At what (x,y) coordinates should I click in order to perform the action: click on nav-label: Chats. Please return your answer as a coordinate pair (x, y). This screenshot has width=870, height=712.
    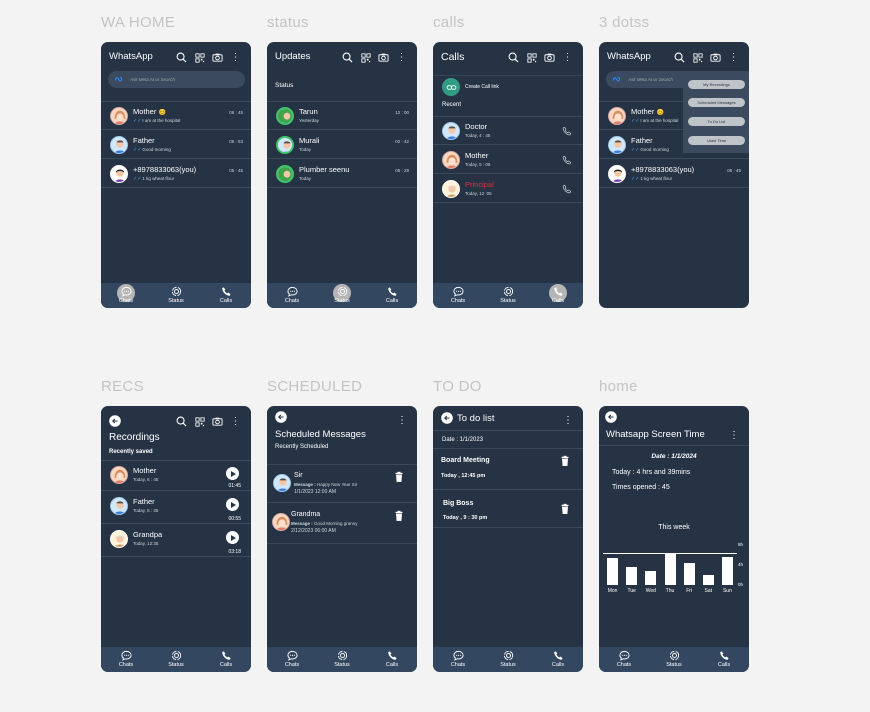
    Looking at the image, I should click on (292, 301).